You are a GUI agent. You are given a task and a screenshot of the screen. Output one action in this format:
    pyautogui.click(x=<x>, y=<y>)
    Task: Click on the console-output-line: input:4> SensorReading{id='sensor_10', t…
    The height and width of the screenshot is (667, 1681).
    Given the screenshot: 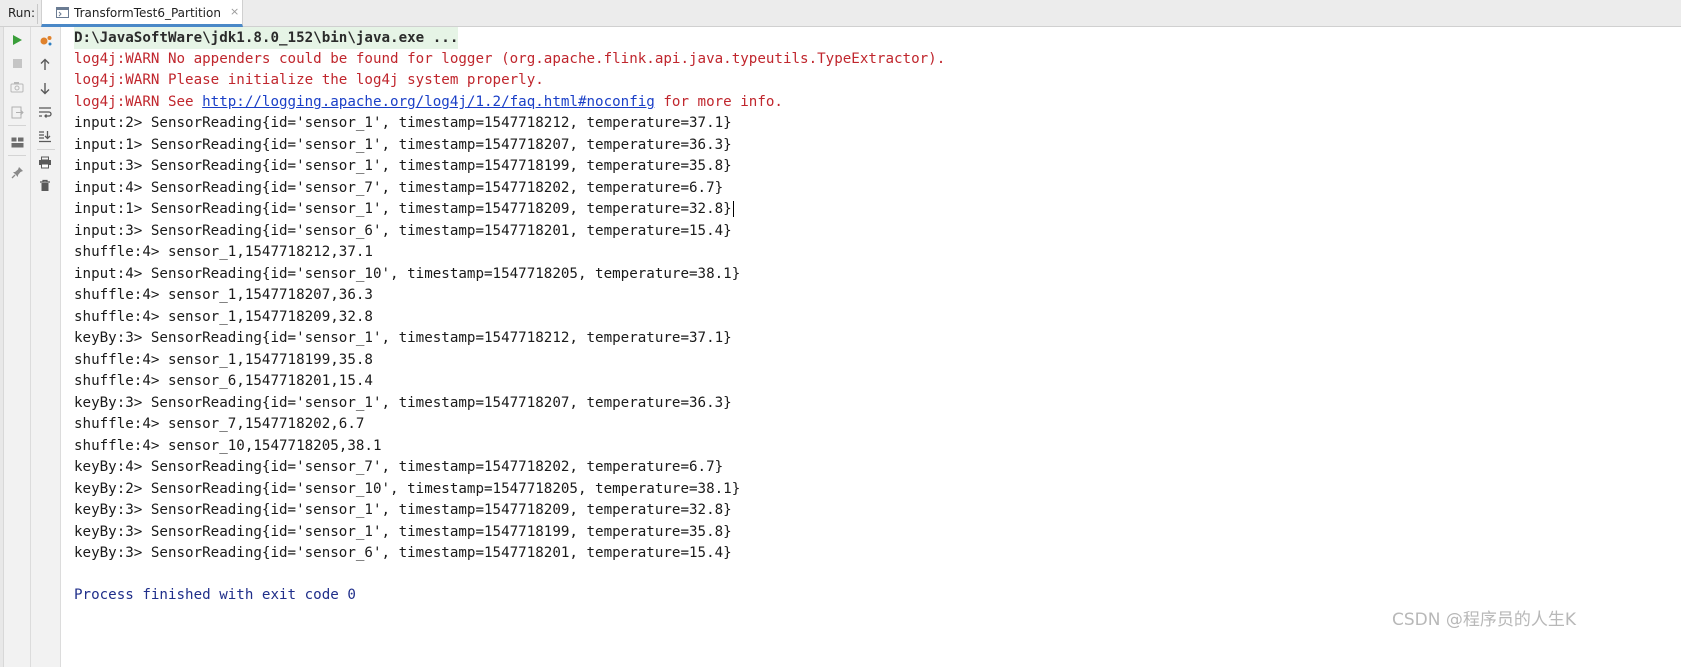 What is the action you would take?
    pyautogui.click(x=407, y=274)
    